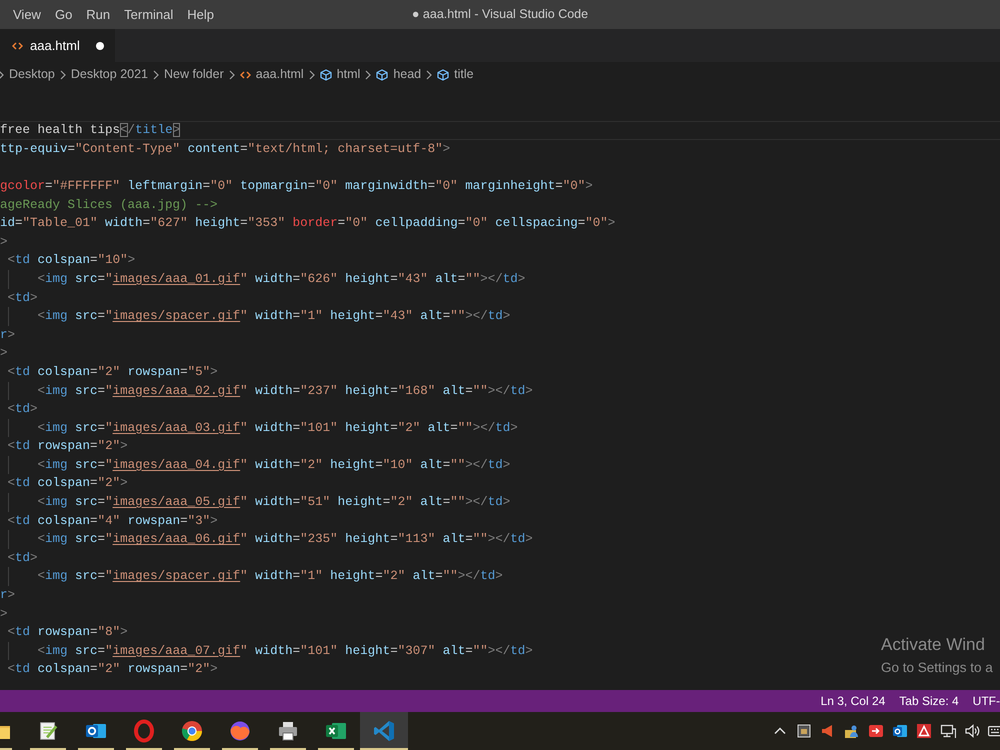  What do you see at coordinates (852, 731) in the screenshot?
I see `person-folder-icon` at bounding box center [852, 731].